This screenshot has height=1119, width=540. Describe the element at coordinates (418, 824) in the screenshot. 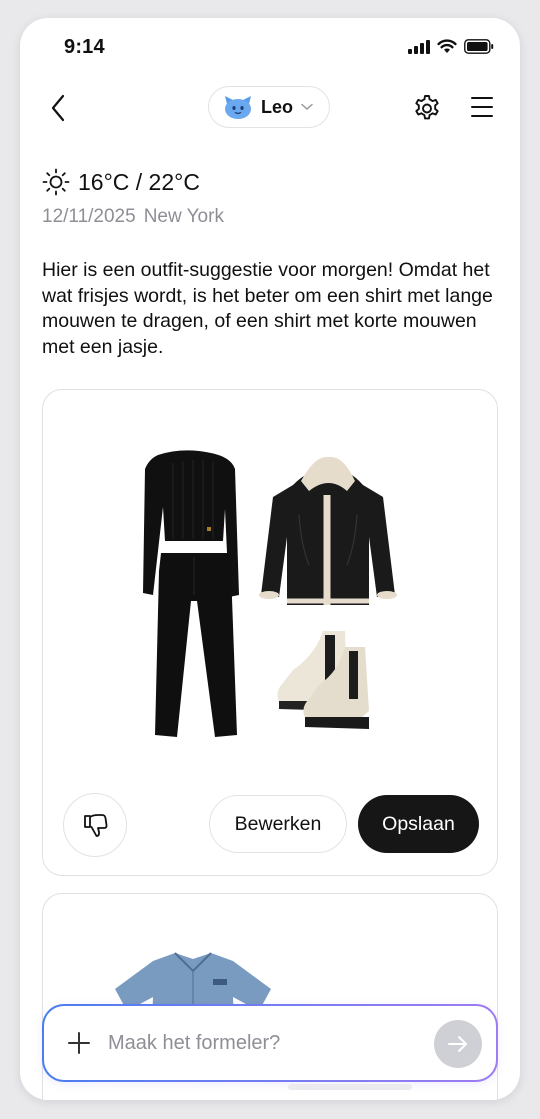

I see `save-button: Opslaan` at that location.